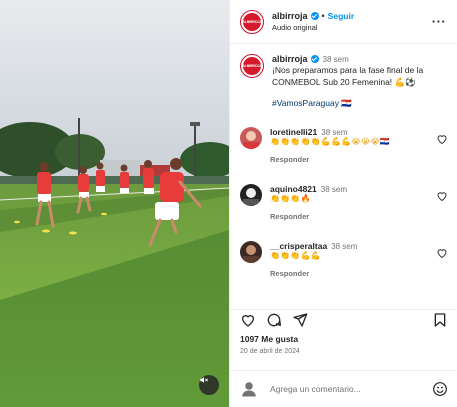 This screenshot has height=407, width=457. What do you see at coordinates (343, 319) in the screenshot?
I see `action-bar` at bounding box center [343, 319].